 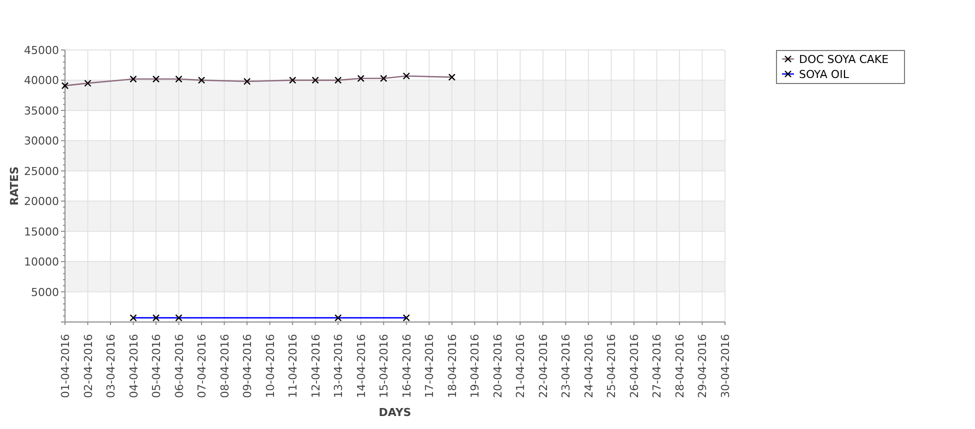 What do you see at coordinates (41, 262) in the screenshot?
I see `y-tick-label: 10000` at bounding box center [41, 262].